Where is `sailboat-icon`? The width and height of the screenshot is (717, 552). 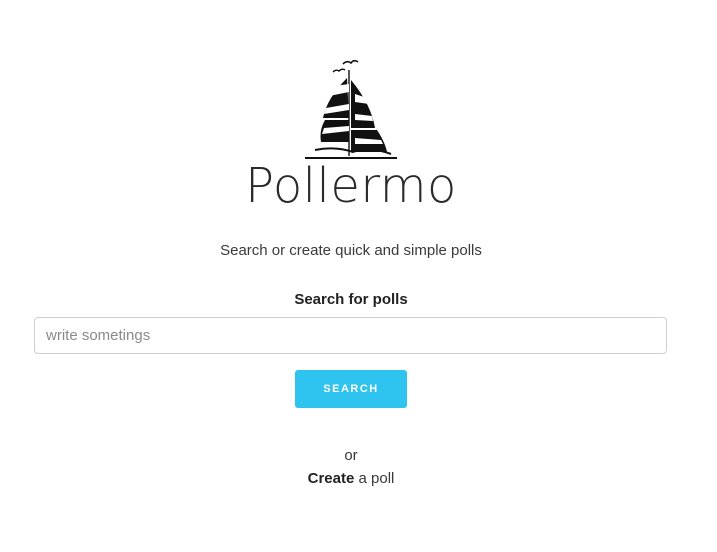 sailboat-icon is located at coordinates (351, 109).